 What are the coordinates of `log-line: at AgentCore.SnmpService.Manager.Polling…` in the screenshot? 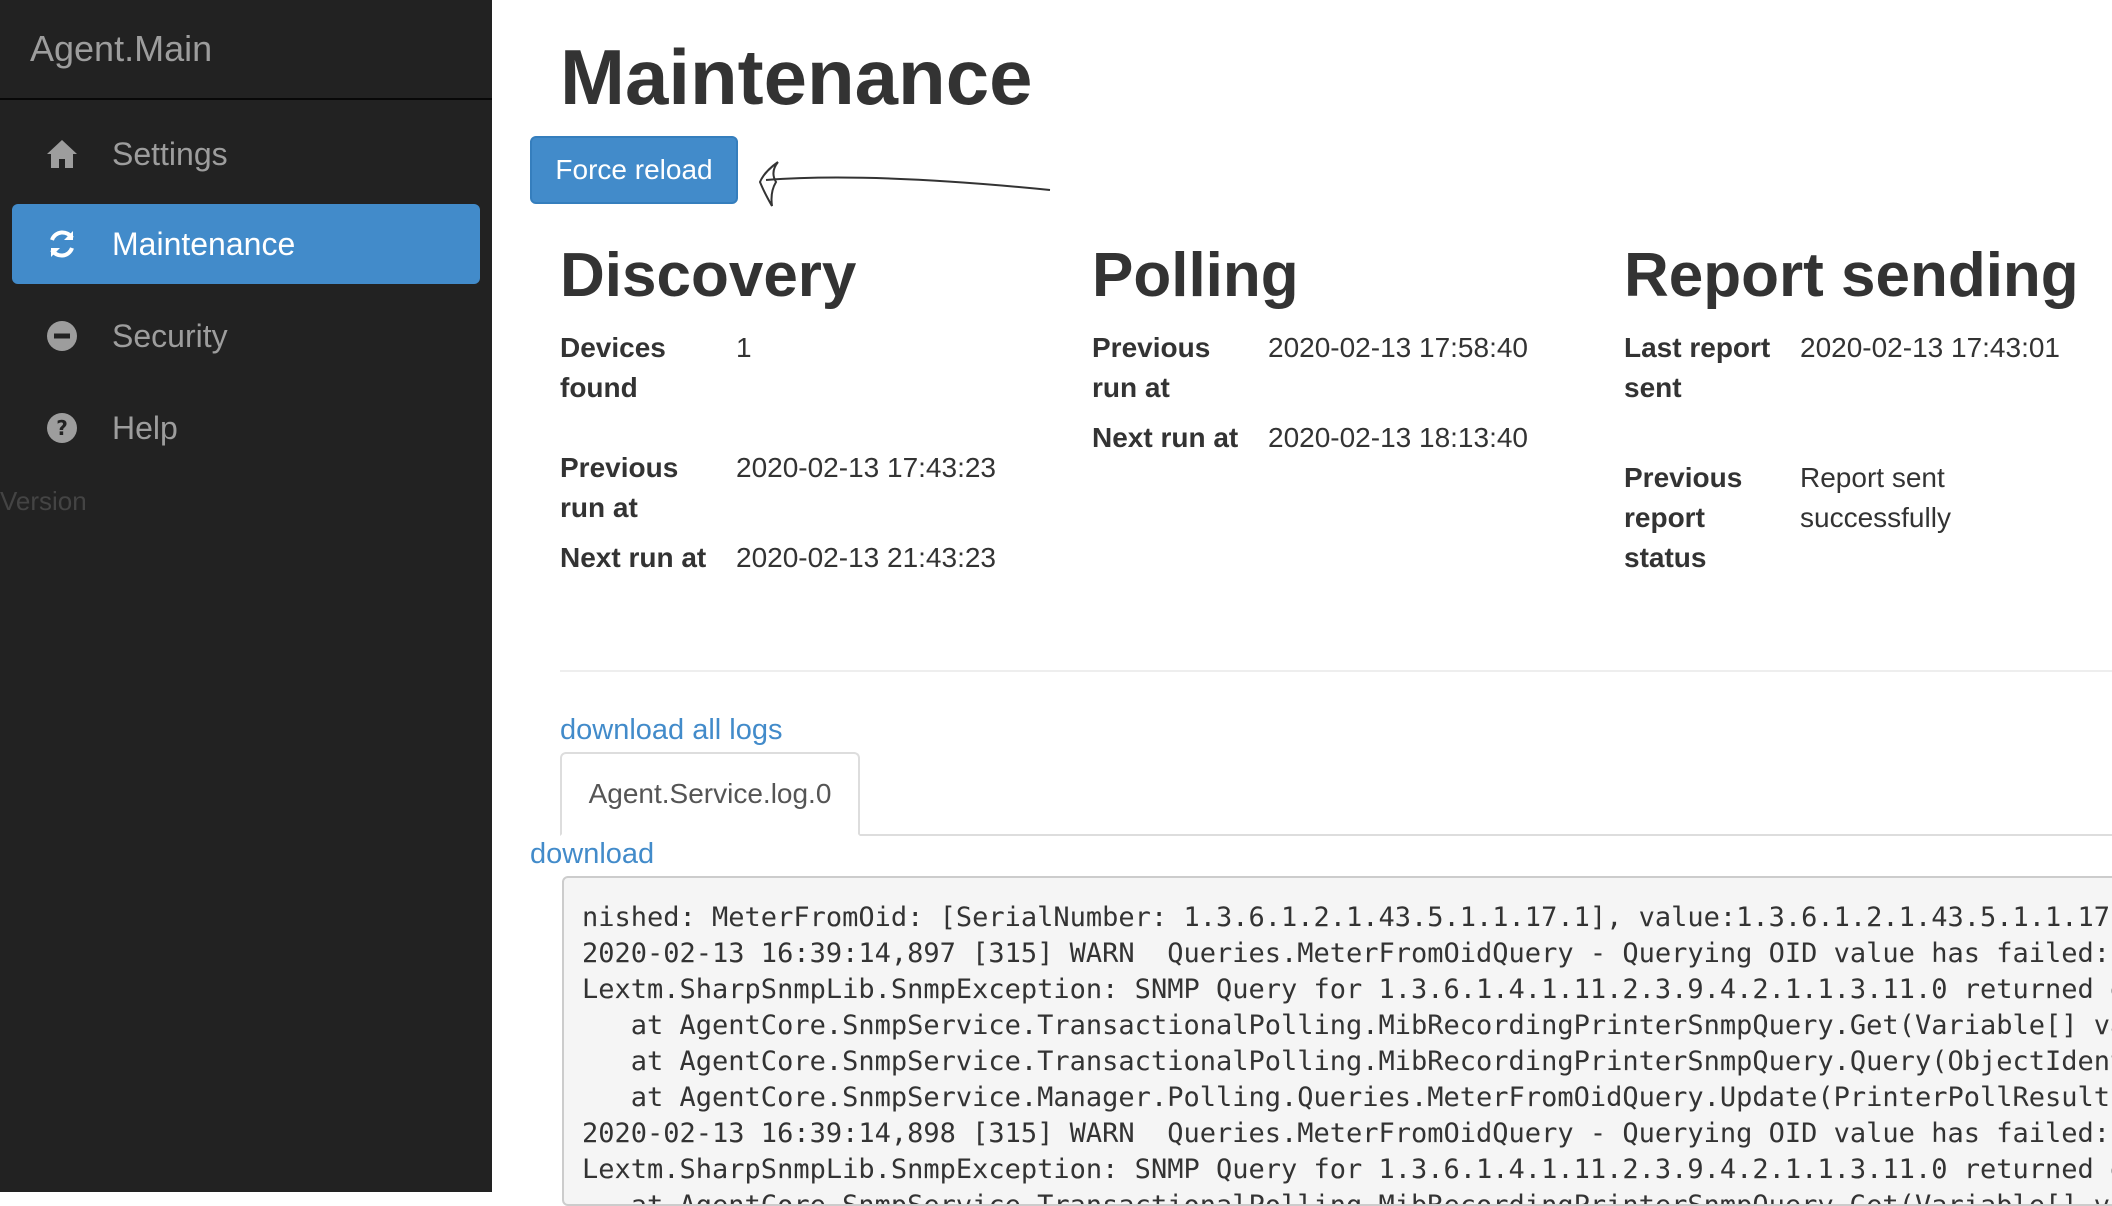 It's located at (1347, 1097).